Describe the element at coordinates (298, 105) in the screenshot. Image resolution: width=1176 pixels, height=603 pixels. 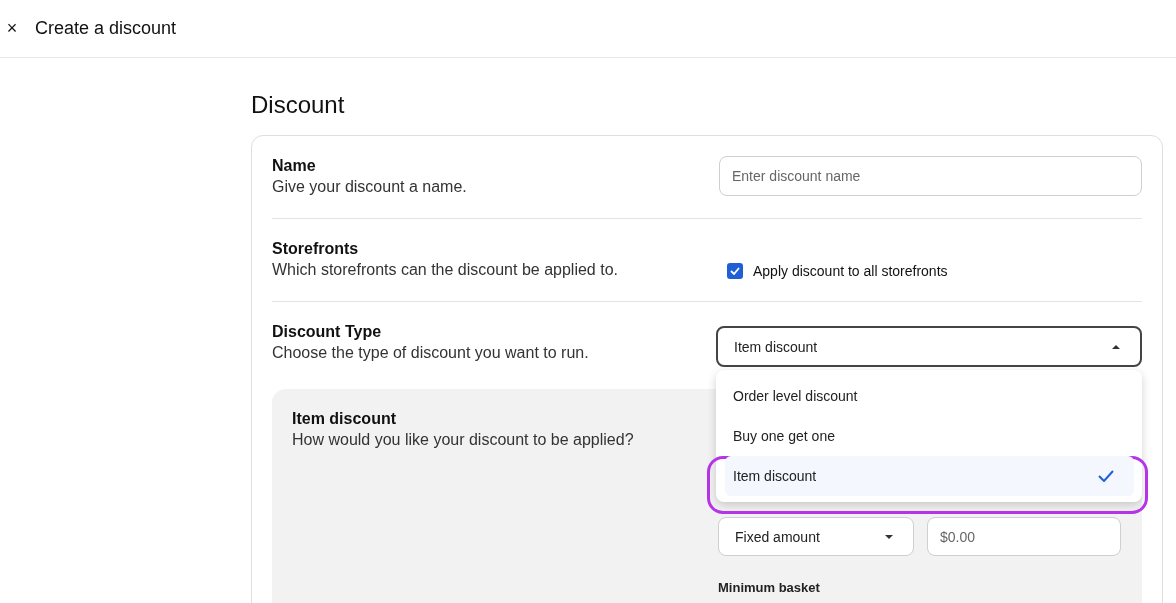
I see `section-title: Discount` at that location.